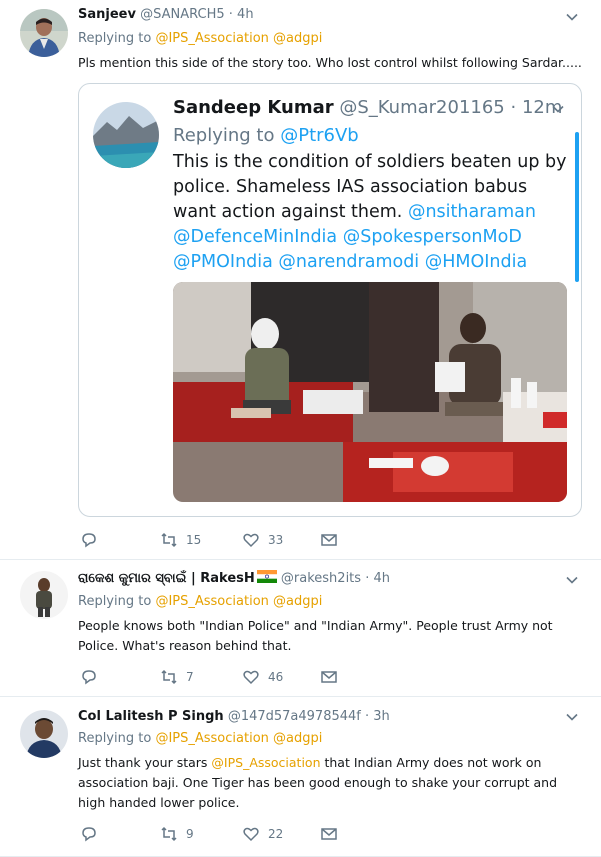 The width and height of the screenshot is (601, 857). What do you see at coordinates (421, 107) in the screenshot?
I see `quoted-user-handle: @S_Kumar201165` at bounding box center [421, 107].